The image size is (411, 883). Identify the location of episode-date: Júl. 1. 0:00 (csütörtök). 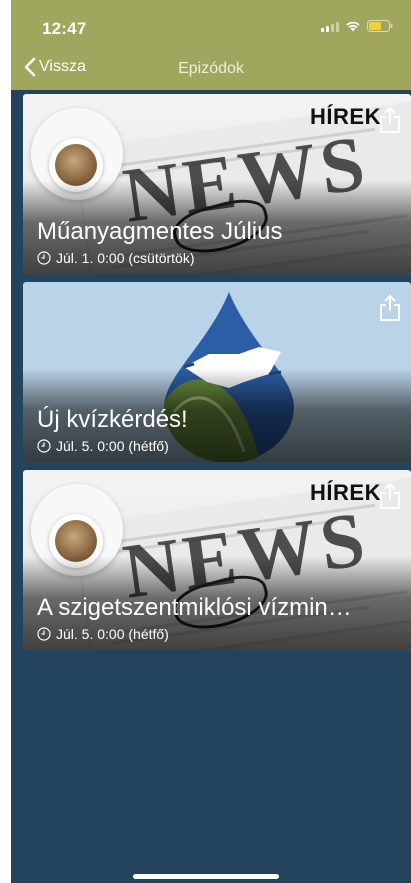
(116, 258).